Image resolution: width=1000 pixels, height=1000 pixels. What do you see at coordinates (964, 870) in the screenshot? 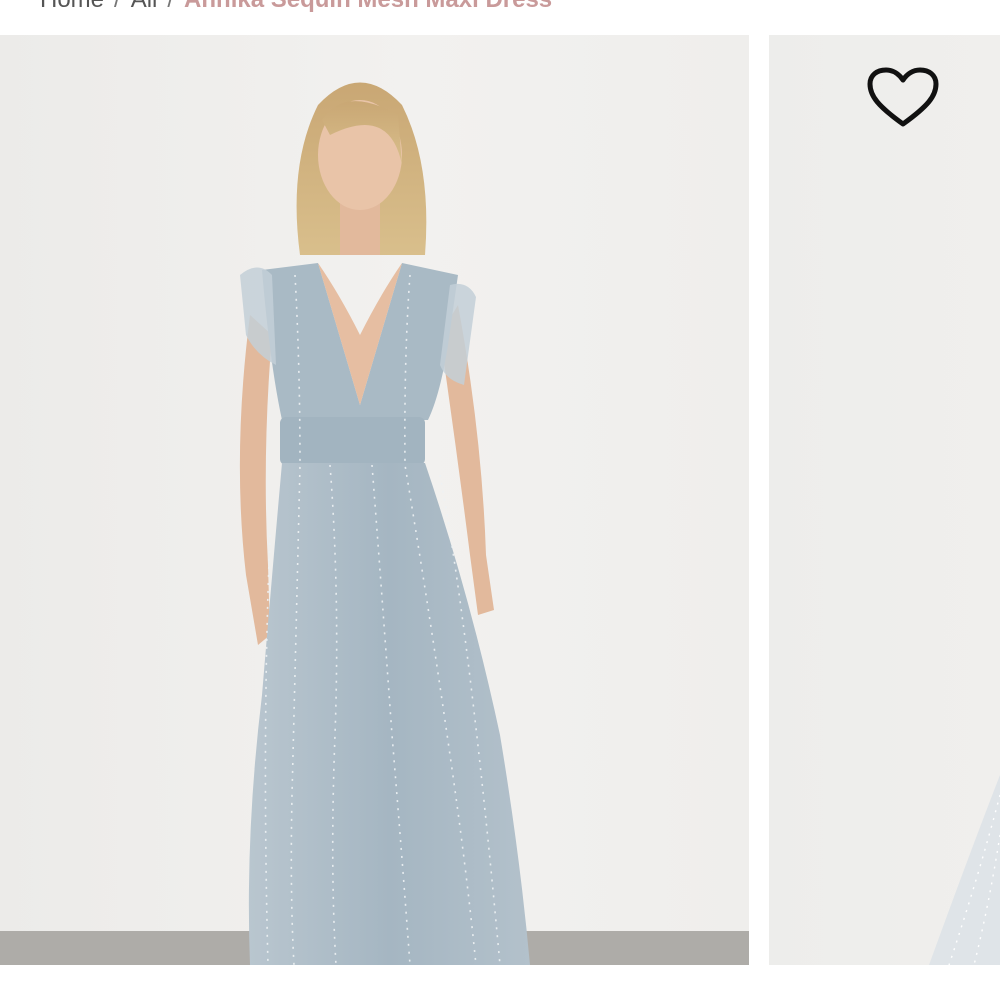
I see `product-photo-partial` at bounding box center [964, 870].